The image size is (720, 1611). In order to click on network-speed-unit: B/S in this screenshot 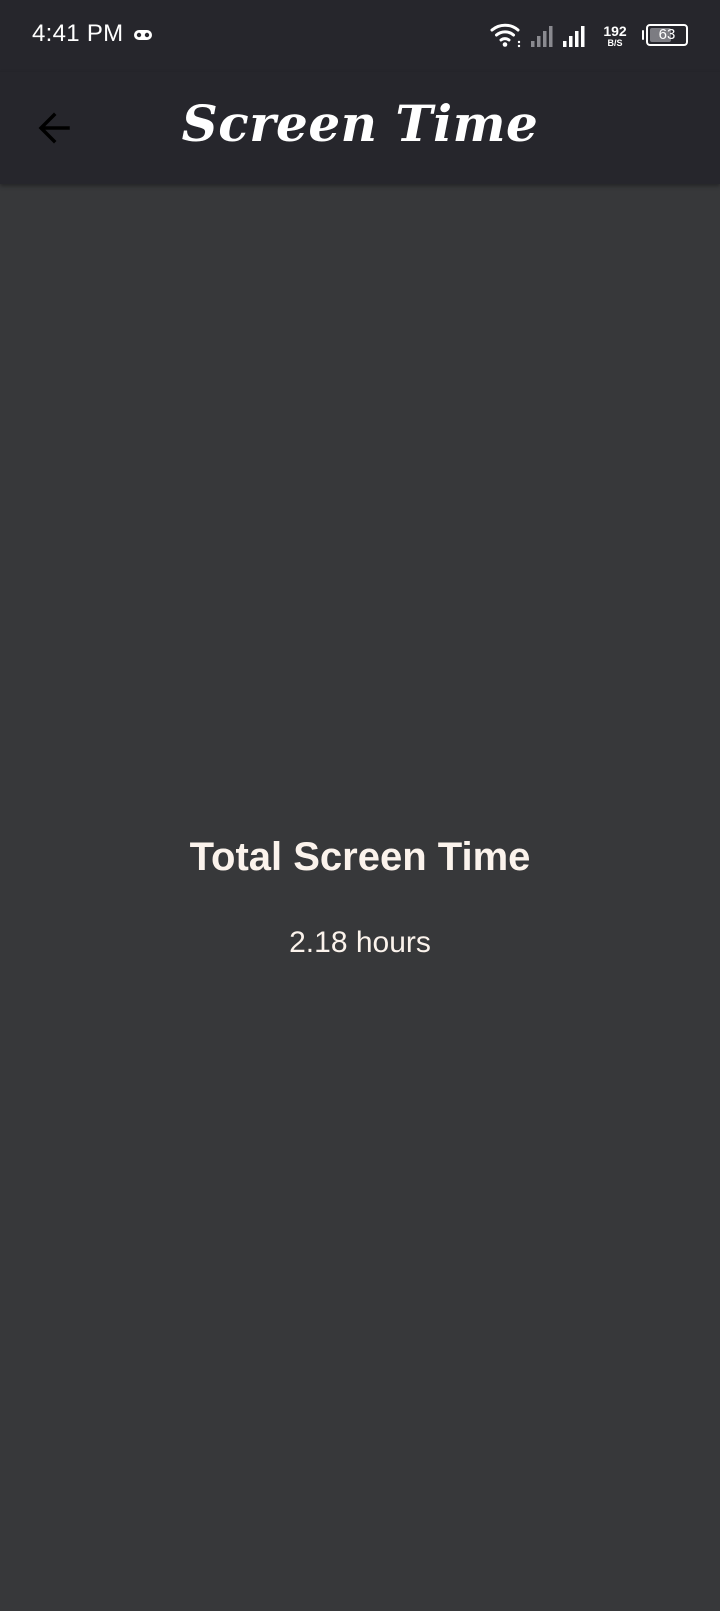, I will do `click(615, 43)`.